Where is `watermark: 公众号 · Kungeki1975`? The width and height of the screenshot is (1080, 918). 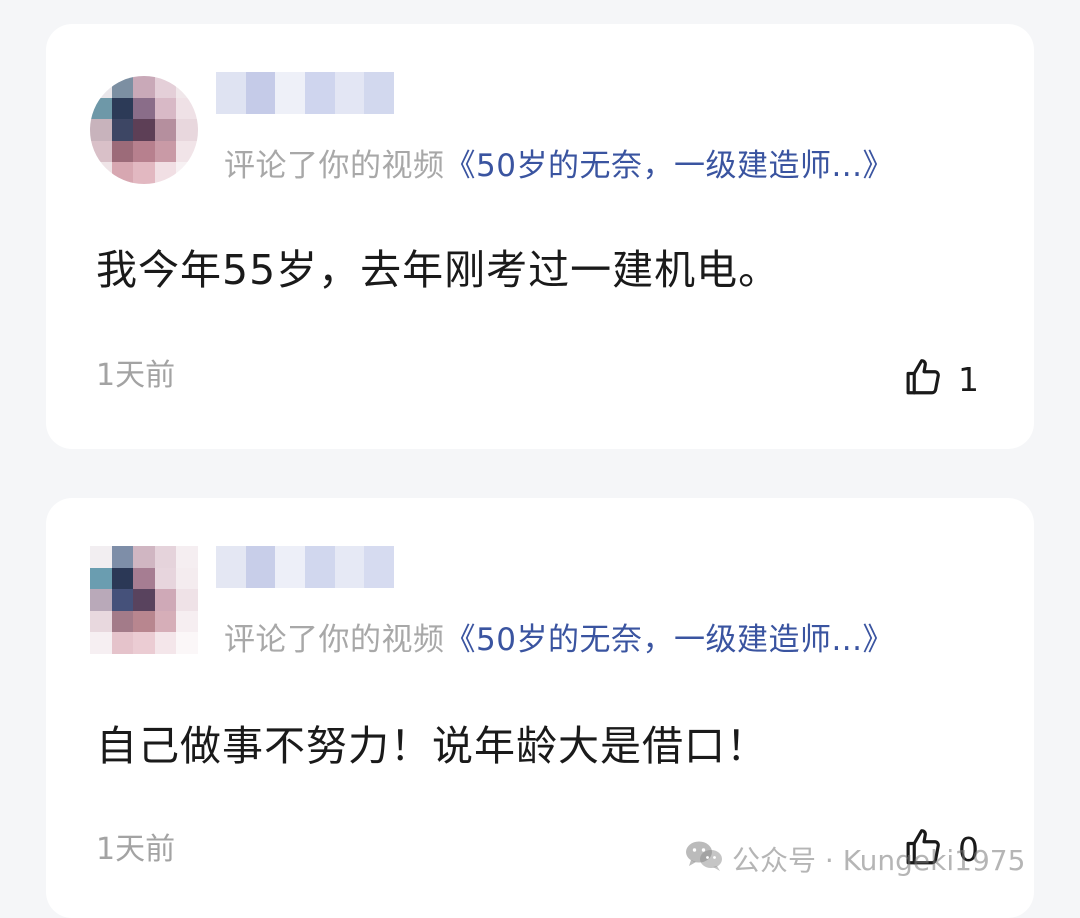 watermark: 公众号 · Kungeki1975 is located at coordinates (854, 858).